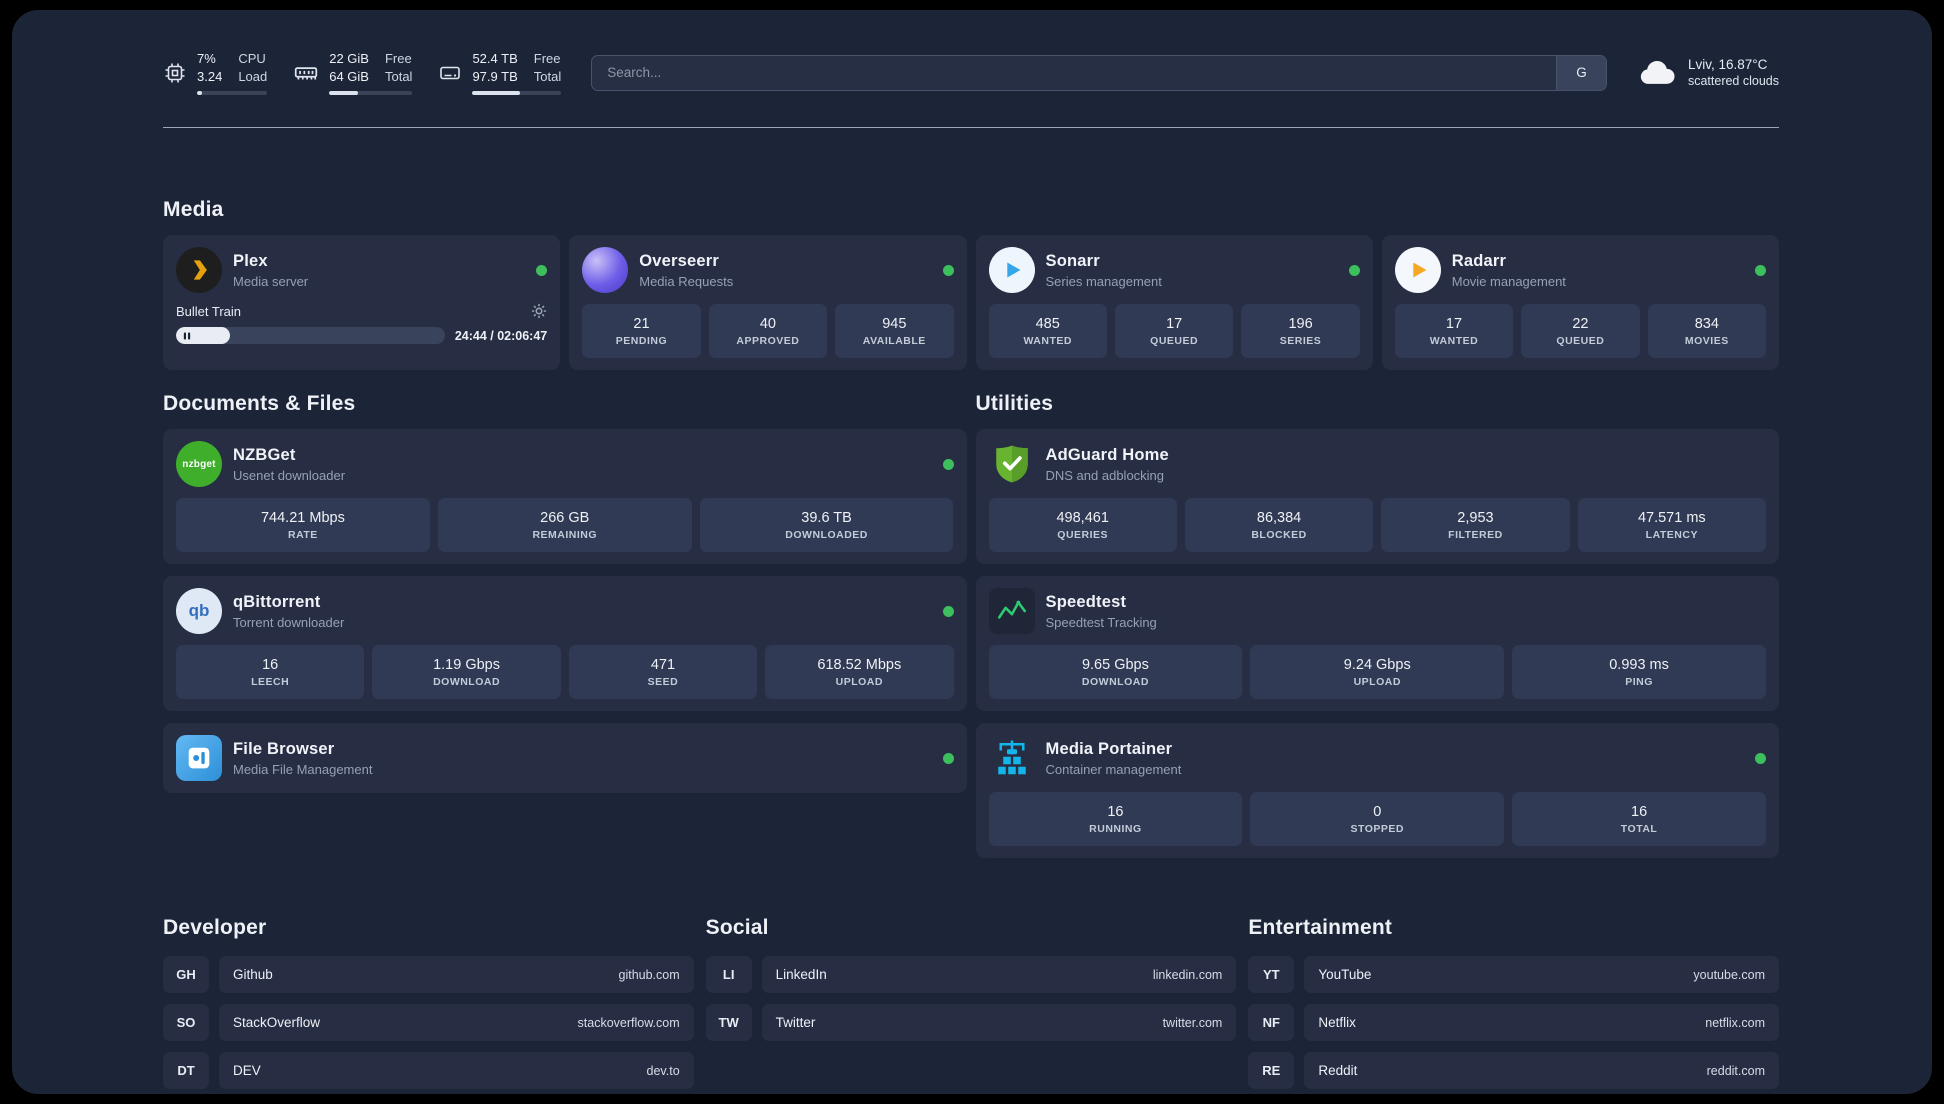 This screenshot has height=1104, width=1944. I want to click on link-name: Netflix, so click(1337, 1023).